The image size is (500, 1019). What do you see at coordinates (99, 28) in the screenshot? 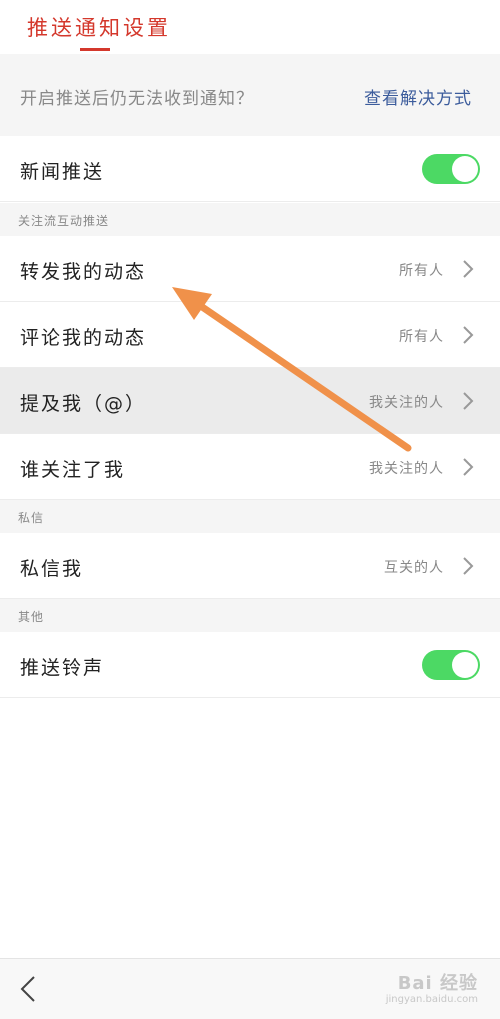
I see `page-title: 推送通知设置` at bounding box center [99, 28].